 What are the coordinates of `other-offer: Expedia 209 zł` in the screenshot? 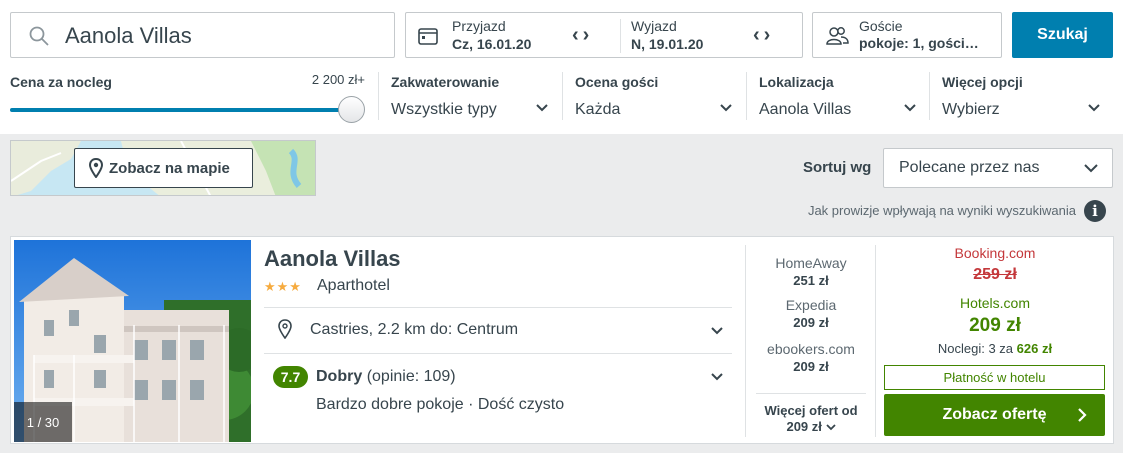 It's located at (811, 313).